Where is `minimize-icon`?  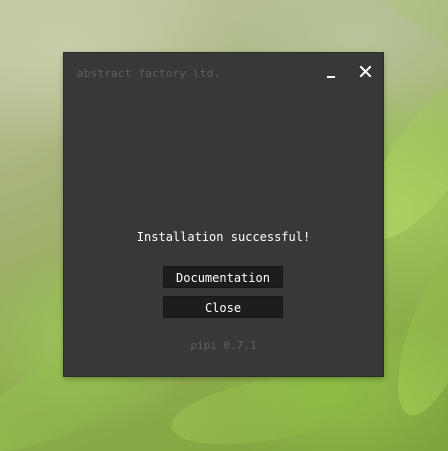 minimize-icon is located at coordinates (331, 77).